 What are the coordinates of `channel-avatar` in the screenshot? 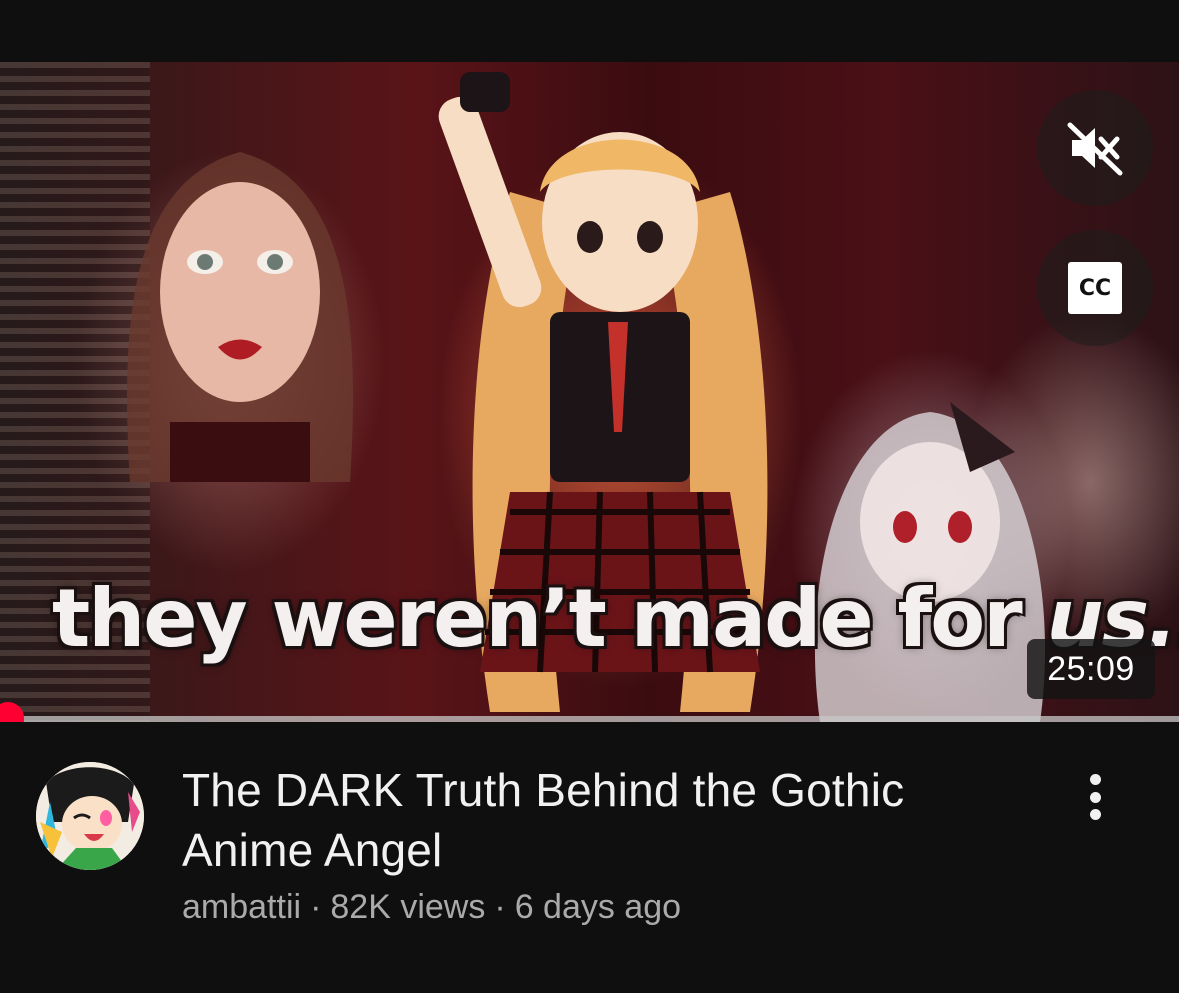 It's located at (90, 816).